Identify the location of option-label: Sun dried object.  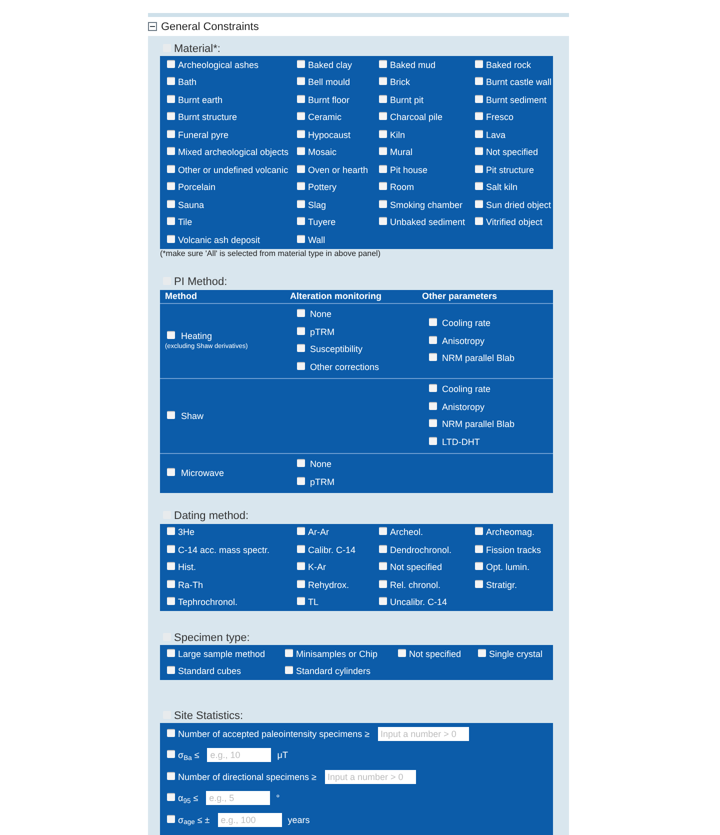
(519, 205).